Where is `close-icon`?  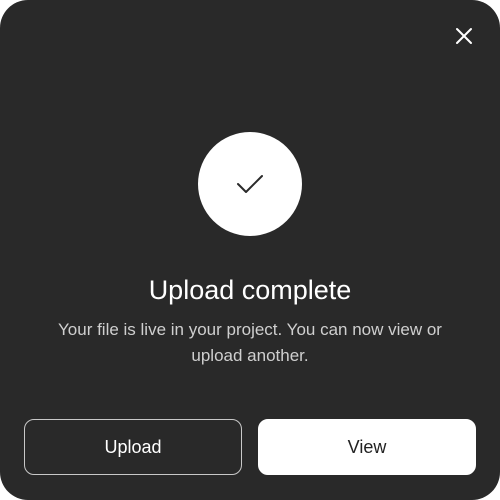
close-icon is located at coordinates (464, 36).